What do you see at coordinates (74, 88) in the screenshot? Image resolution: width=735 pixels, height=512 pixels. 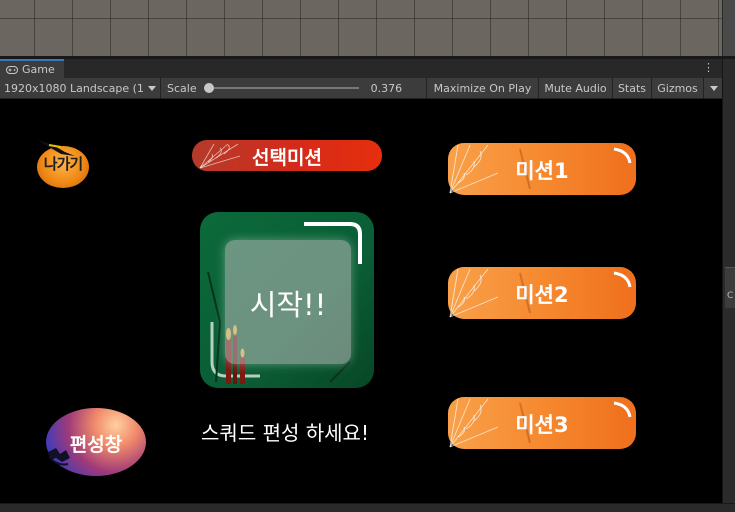 I see `resolution-value: 1920x1080 Landscape (1` at bounding box center [74, 88].